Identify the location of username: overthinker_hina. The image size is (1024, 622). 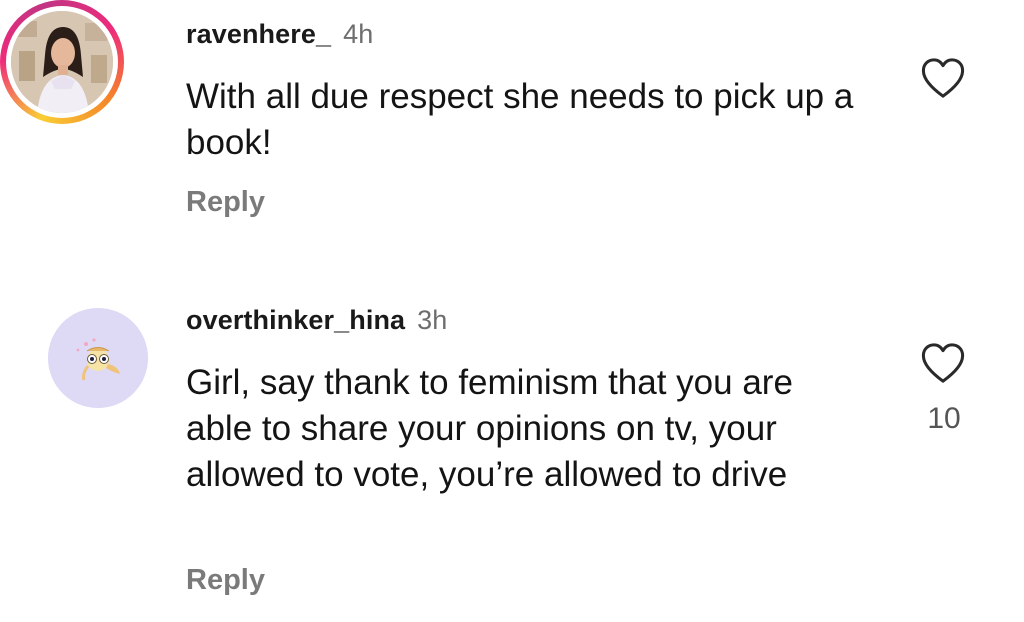
(295, 320).